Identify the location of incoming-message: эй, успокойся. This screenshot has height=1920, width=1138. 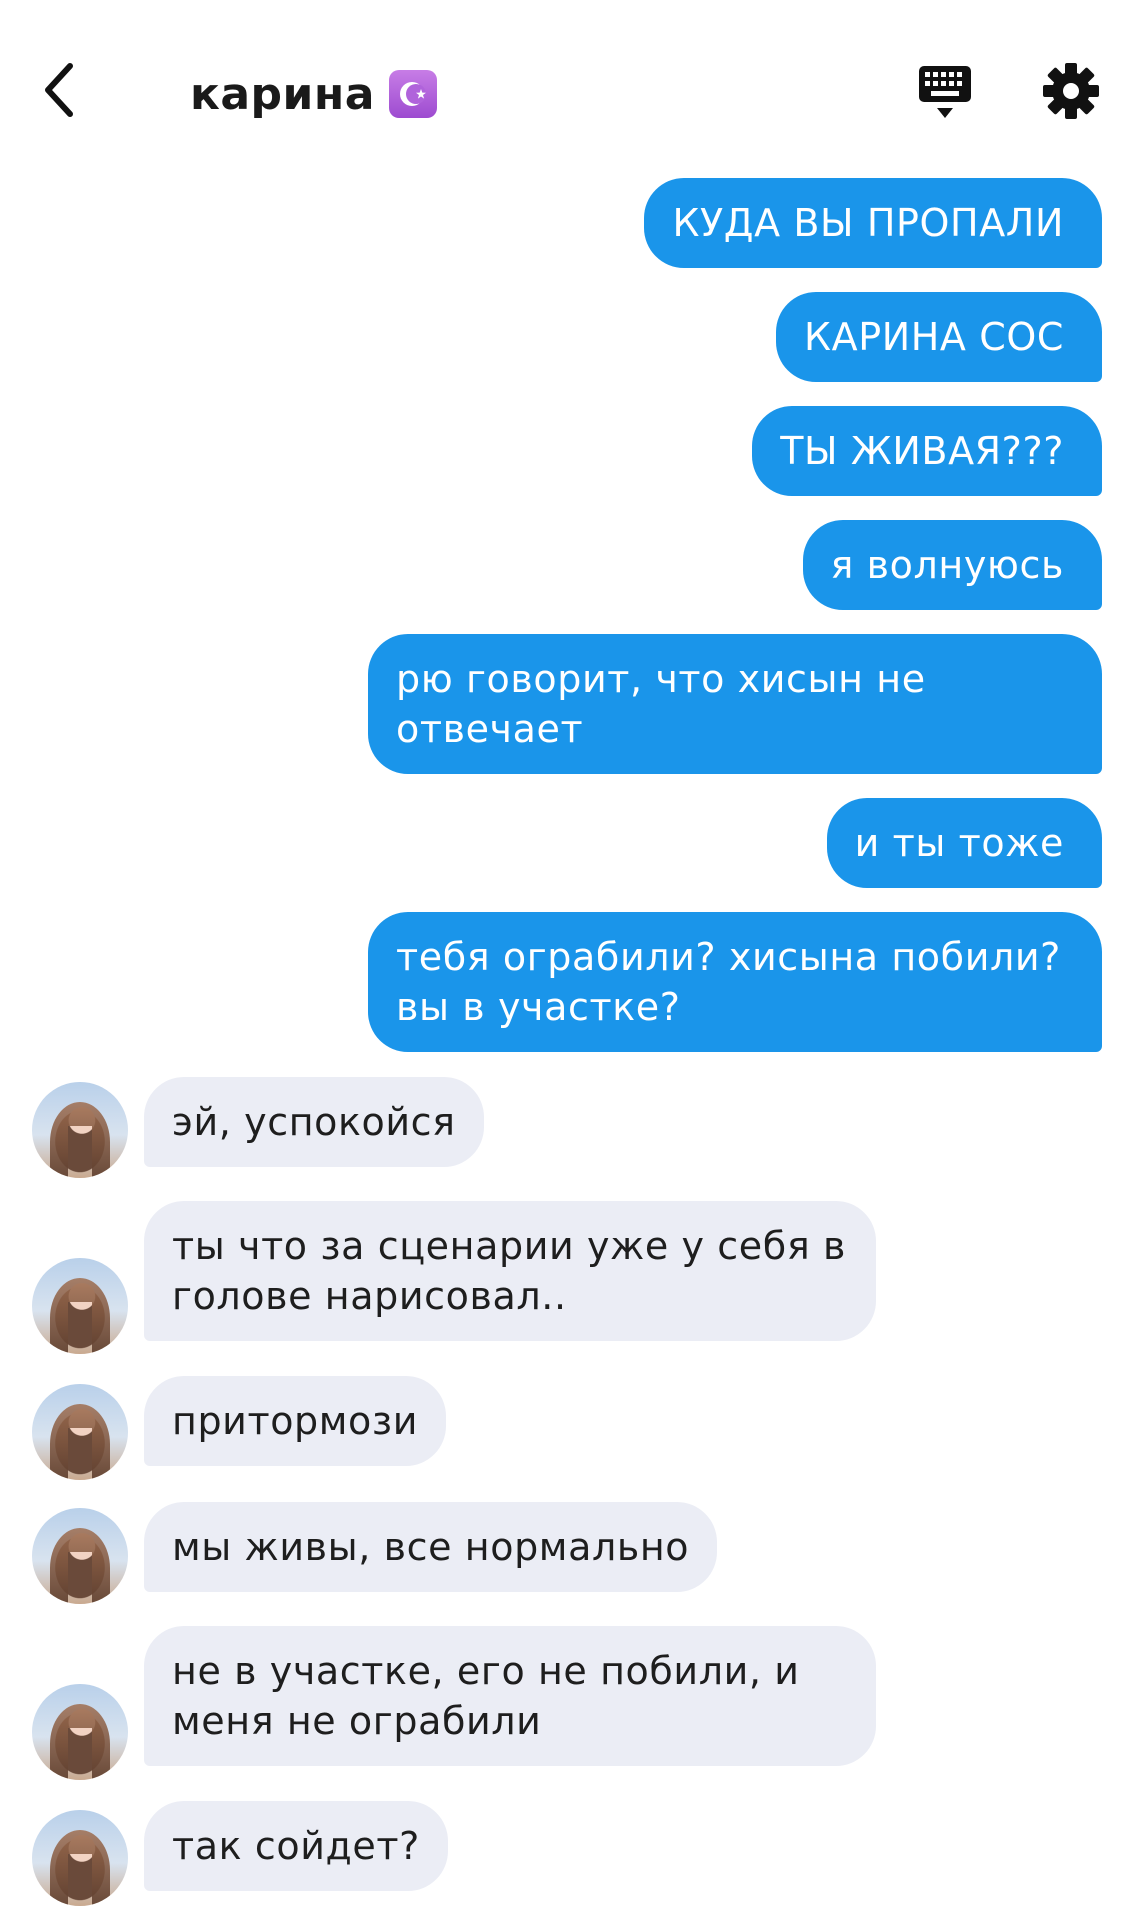
(314, 1122).